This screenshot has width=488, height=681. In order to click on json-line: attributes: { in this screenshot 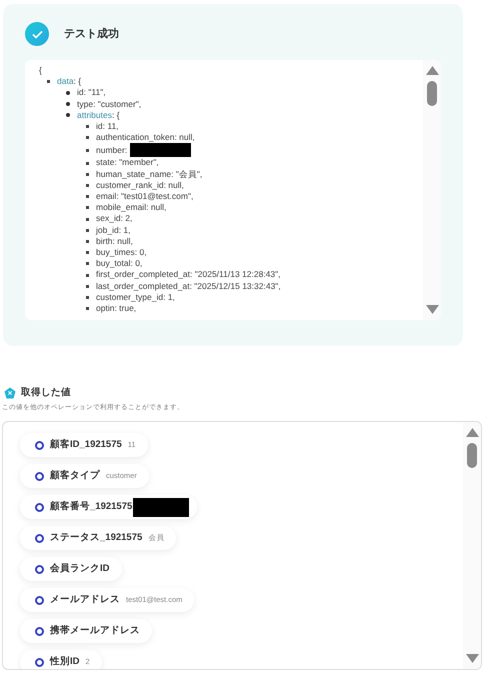, I will do `click(98, 116)`.